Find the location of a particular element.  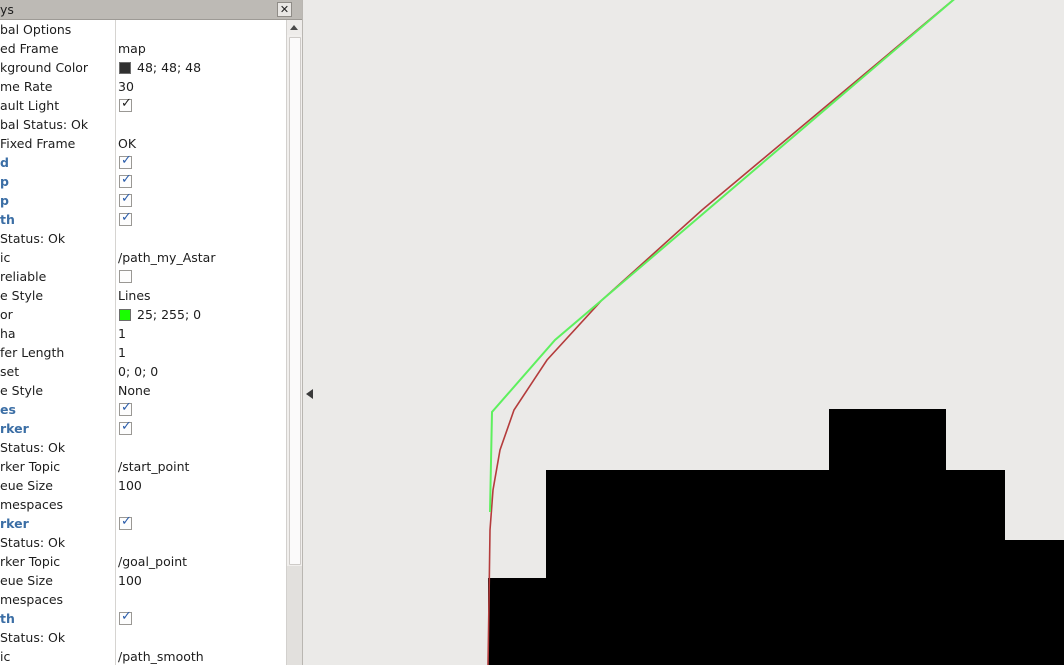

property-name: me Rate is located at coordinates (26, 86).